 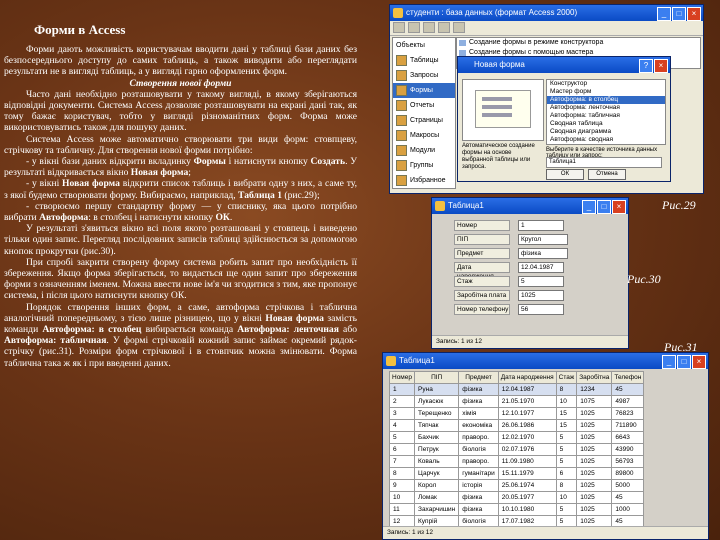 I want to click on field-value: 56, so click(x=541, y=309).